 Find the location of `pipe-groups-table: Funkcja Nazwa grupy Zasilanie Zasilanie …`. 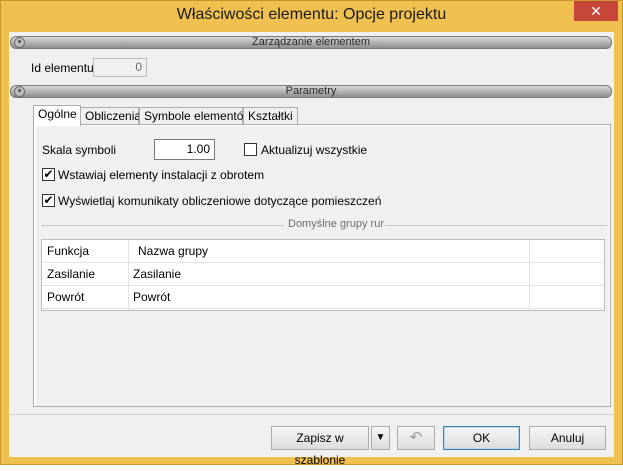

pipe-groups-table: Funkcja Nazwa grupy Zasilanie Zasilanie … is located at coordinates (323, 275).